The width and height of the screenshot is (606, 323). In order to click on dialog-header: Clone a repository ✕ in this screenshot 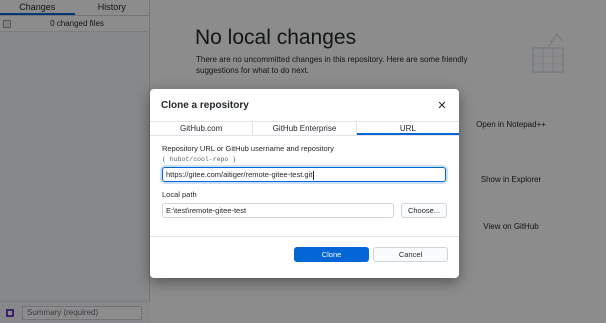, I will do `click(304, 105)`.